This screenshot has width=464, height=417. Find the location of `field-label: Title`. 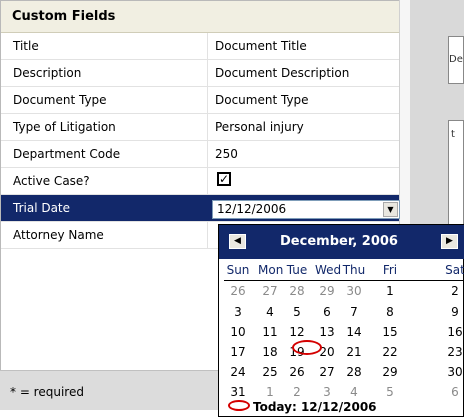

field-label: Title is located at coordinates (26, 46).